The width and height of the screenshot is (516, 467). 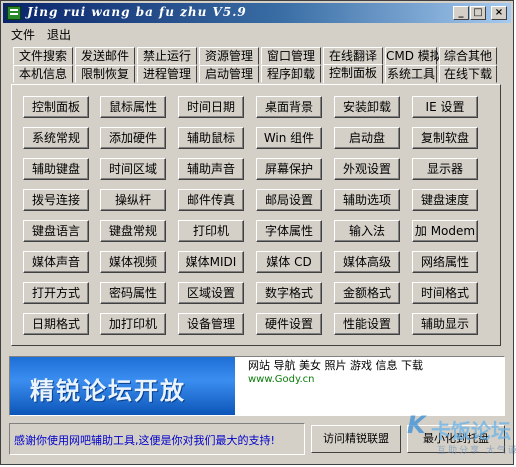 I want to click on btn-open-with: 打开方式, so click(x=56, y=293).